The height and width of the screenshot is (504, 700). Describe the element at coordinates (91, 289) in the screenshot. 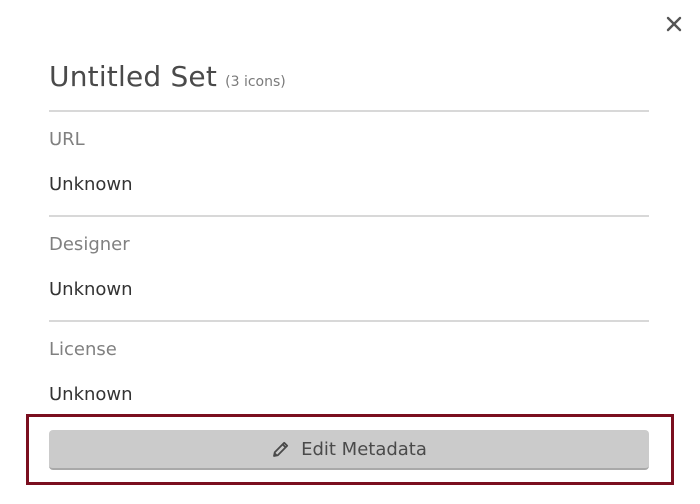

I see `designer-value: Unknown` at that location.